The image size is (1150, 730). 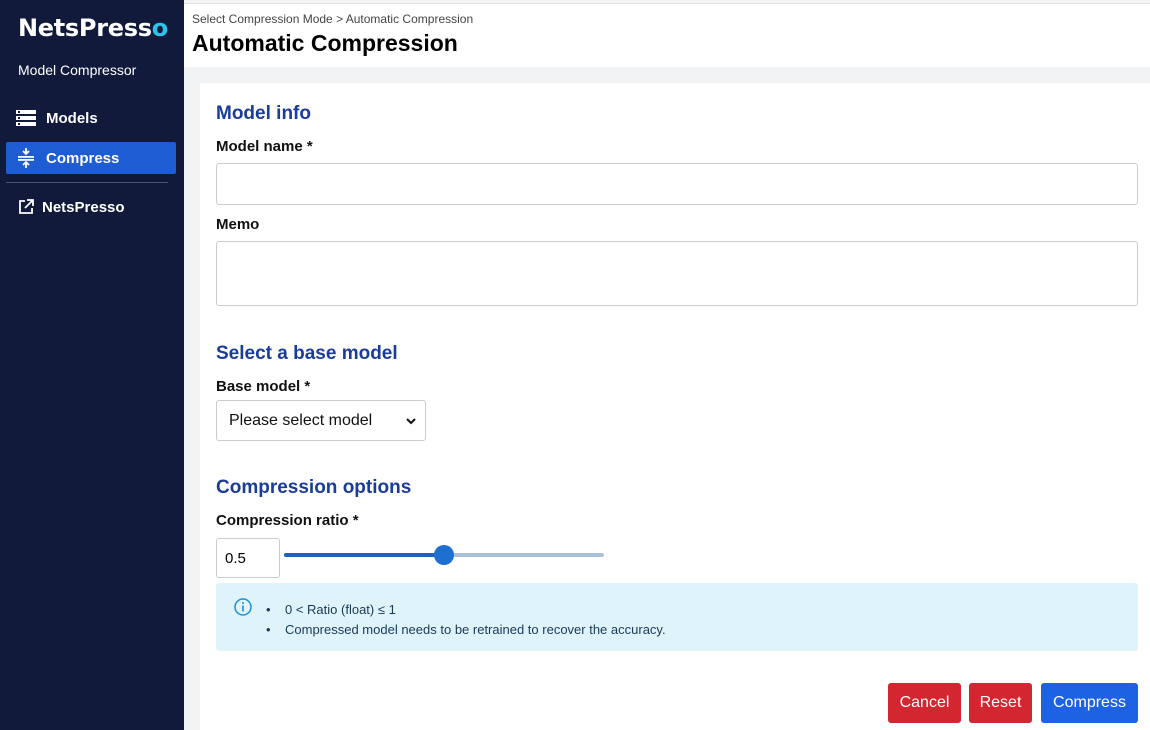 I want to click on compression-ratio-input: 0.5, so click(x=248, y=558).